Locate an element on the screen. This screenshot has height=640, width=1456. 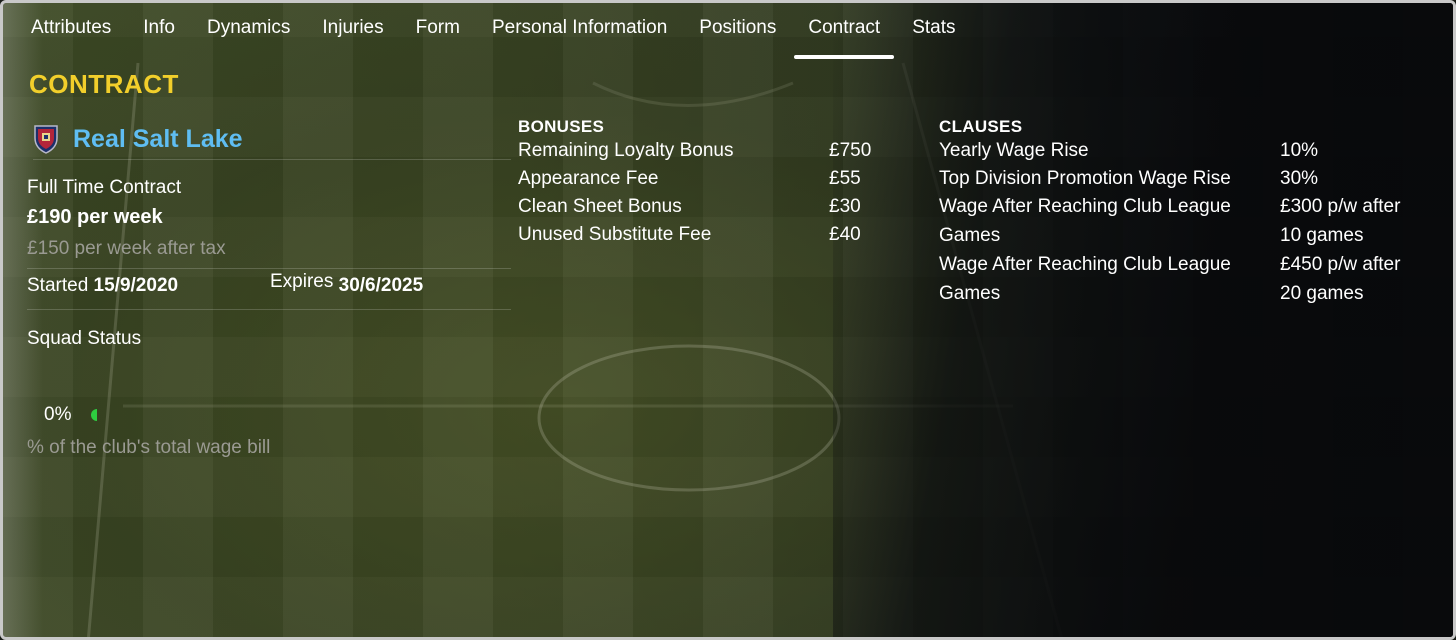
started-date: 15/9/2020 is located at coordinates (136, 285).